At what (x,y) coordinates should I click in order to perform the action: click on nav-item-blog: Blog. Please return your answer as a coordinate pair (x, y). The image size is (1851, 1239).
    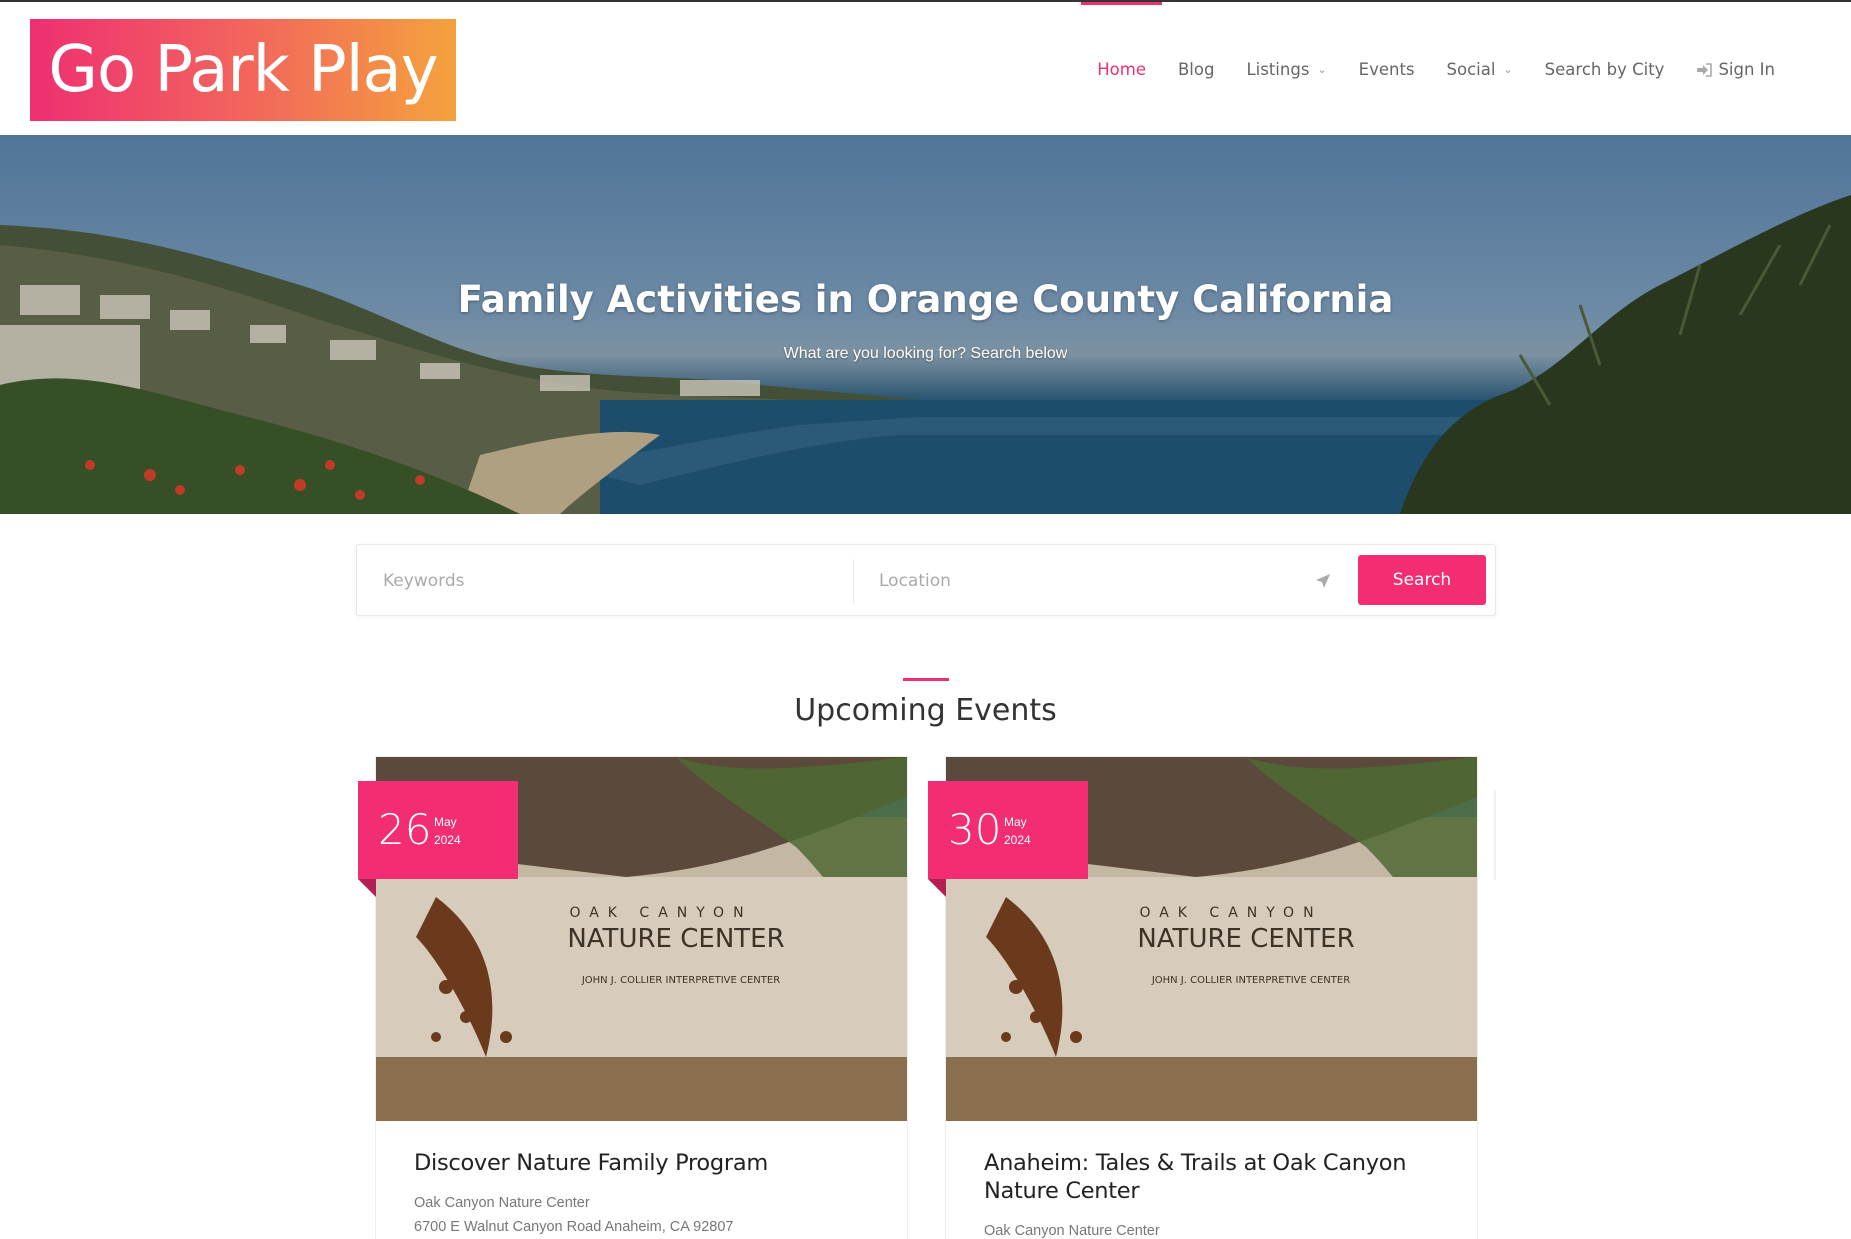
    Looking at the image, I should click on (1196, 69).